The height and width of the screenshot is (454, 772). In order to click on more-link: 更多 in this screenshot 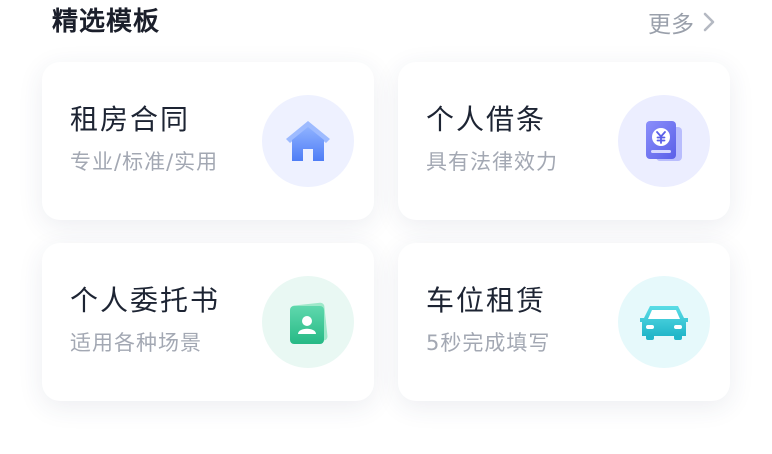, I will do `click(682, 22)`.